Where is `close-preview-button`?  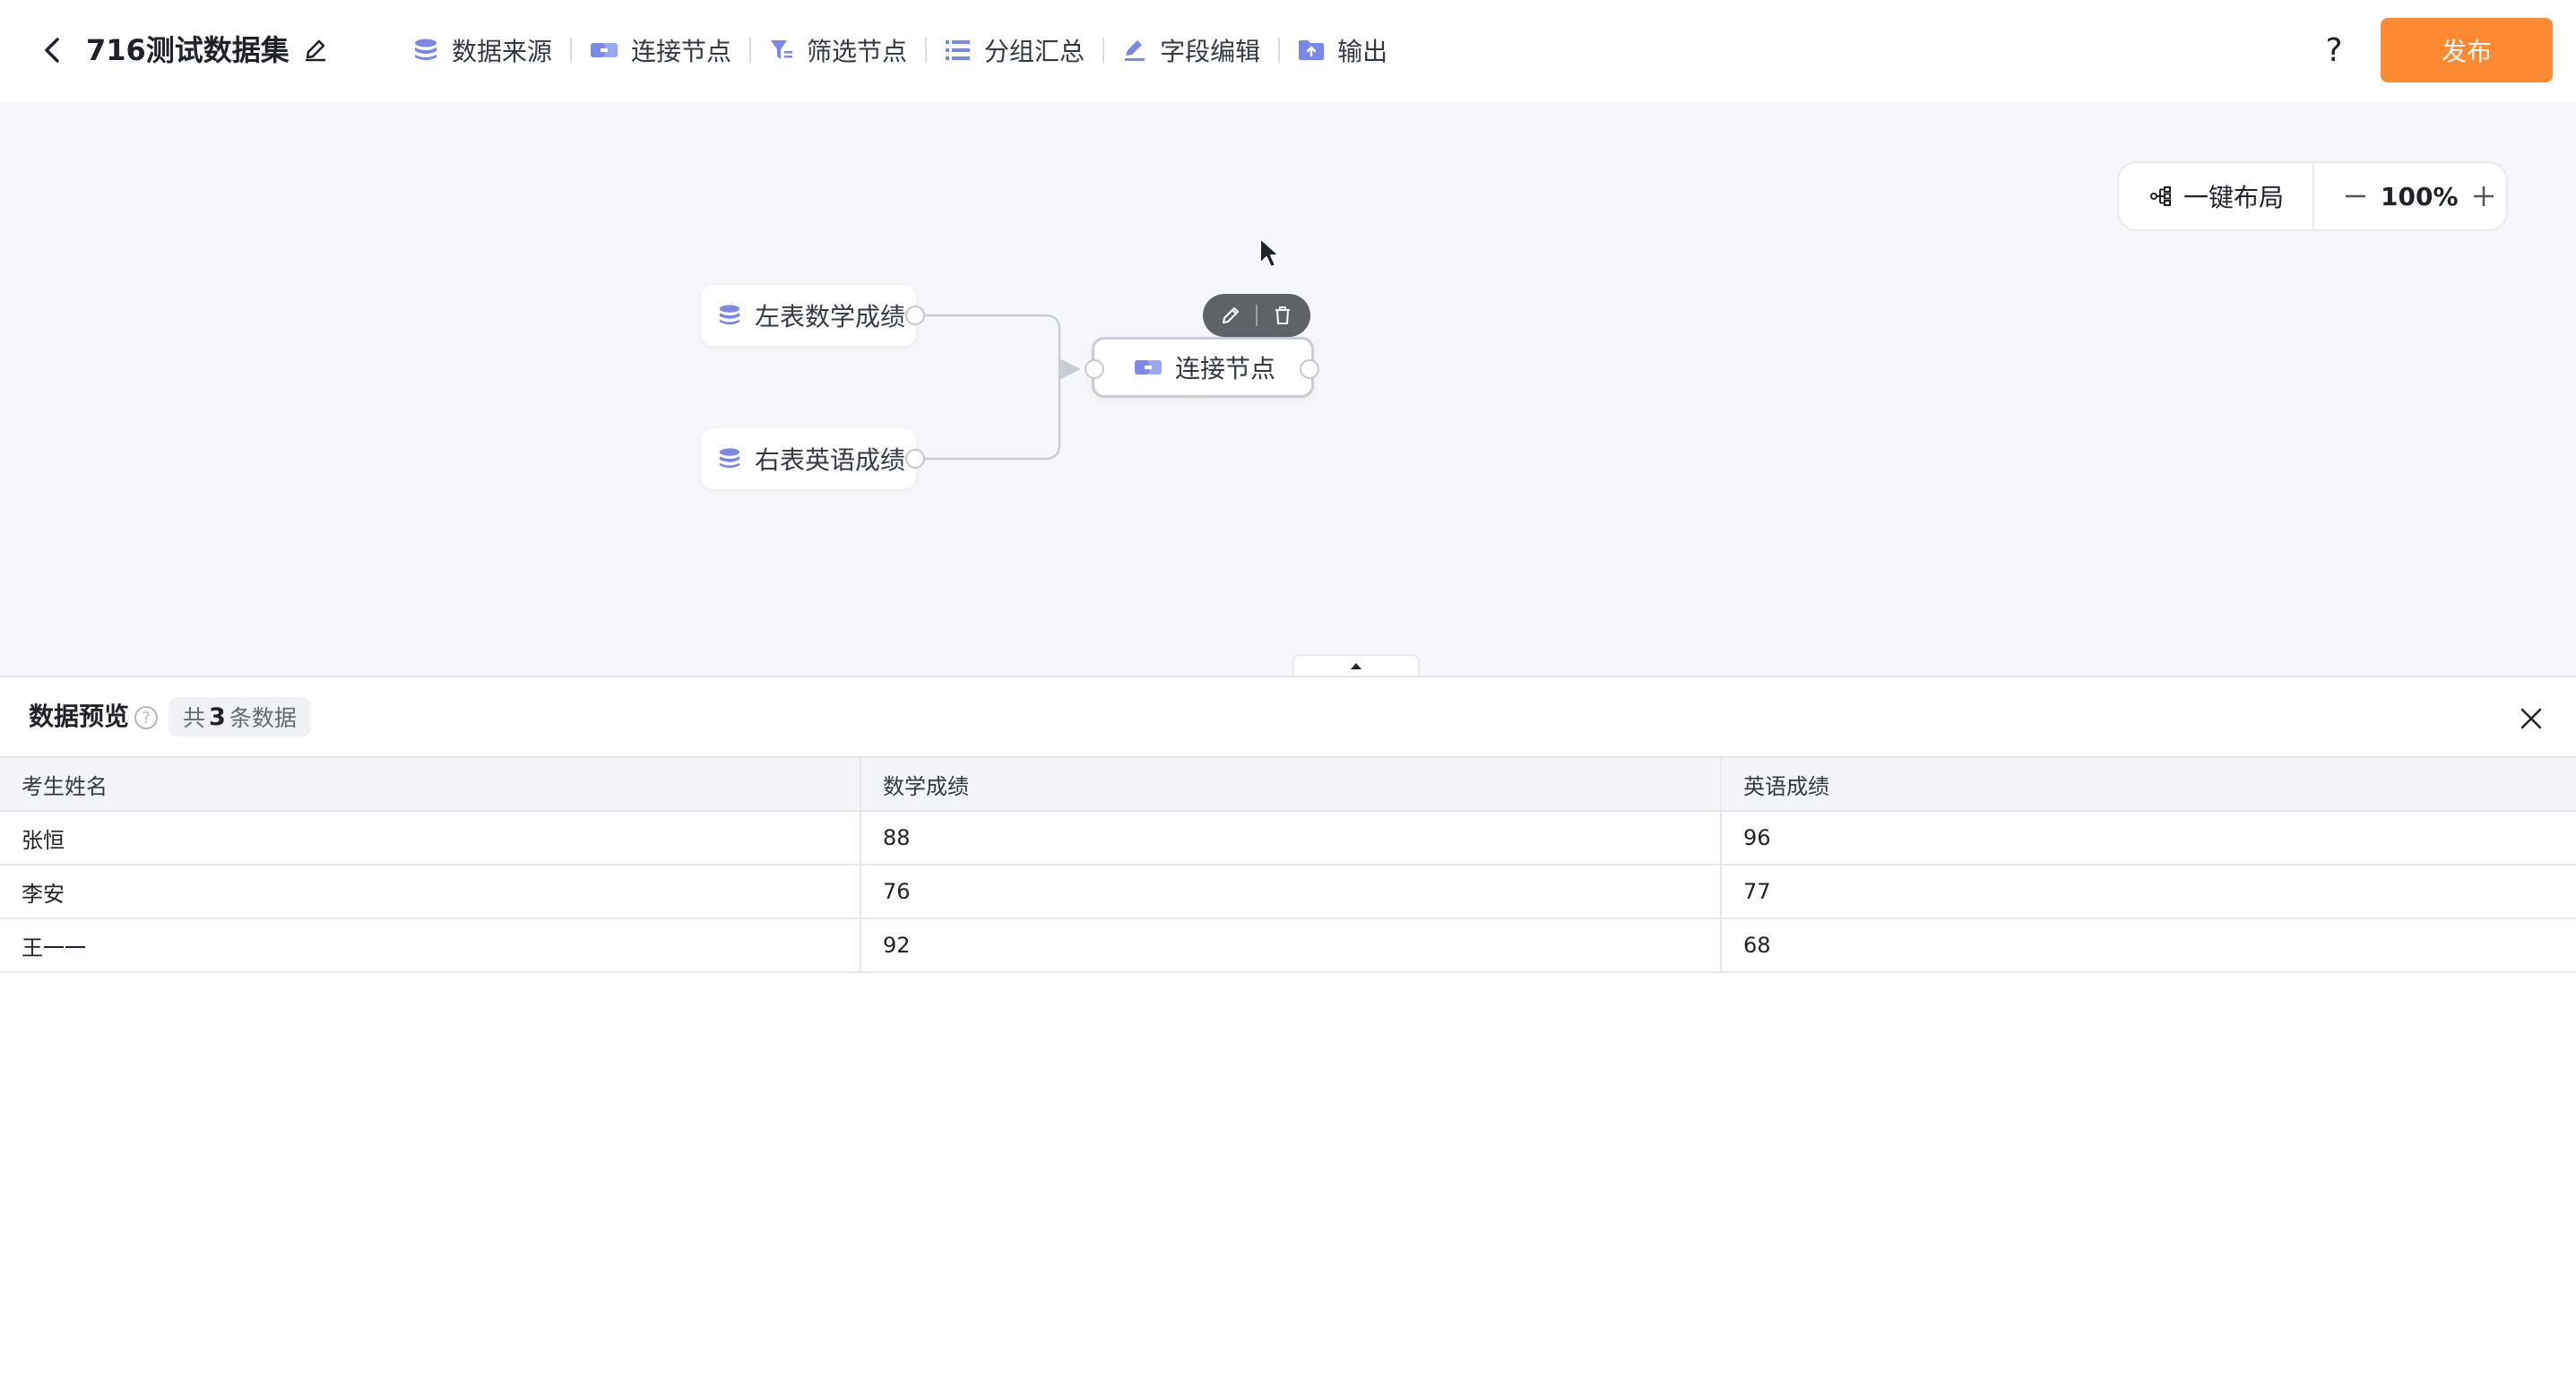 close-preview-button is located at coordinates (2531, 718).